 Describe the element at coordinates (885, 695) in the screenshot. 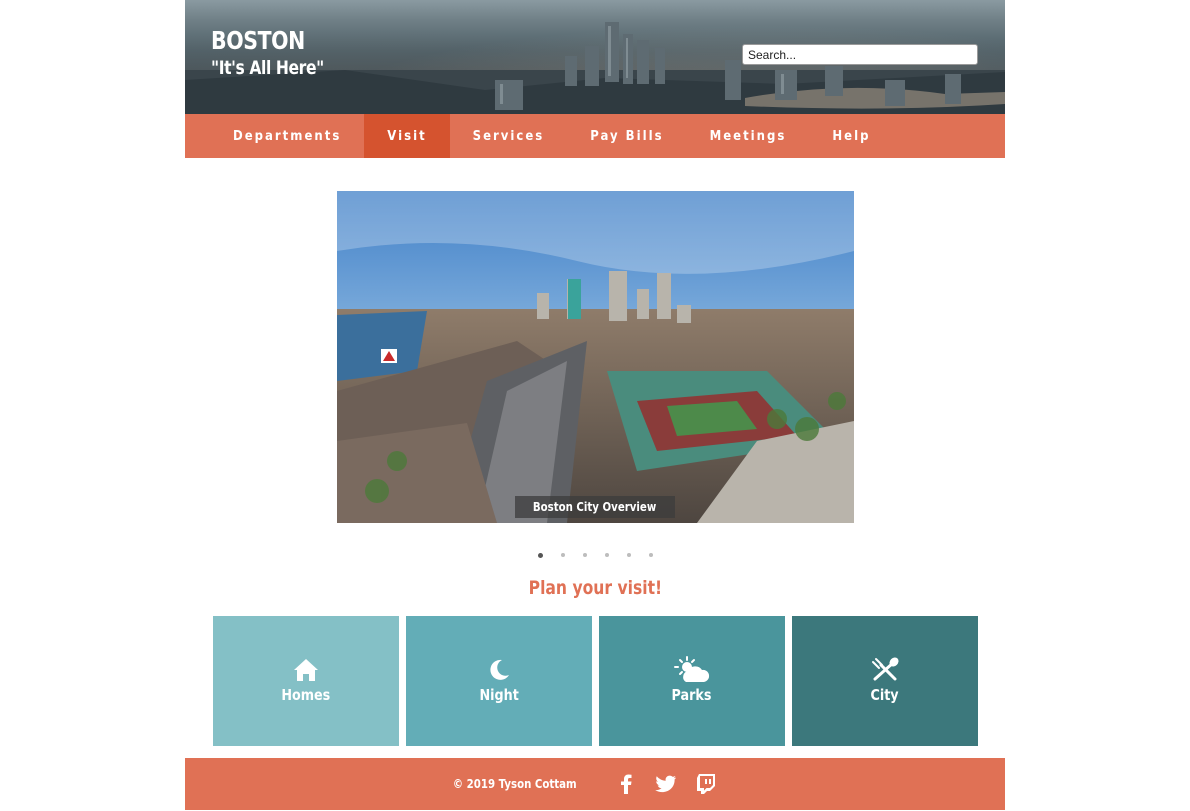

I see `tile-label: City` at that location.